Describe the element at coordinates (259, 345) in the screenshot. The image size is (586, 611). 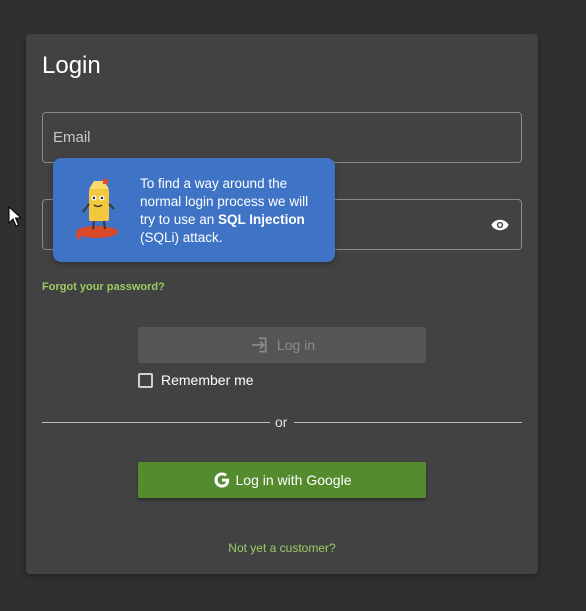
I see `login-icon` at that location.